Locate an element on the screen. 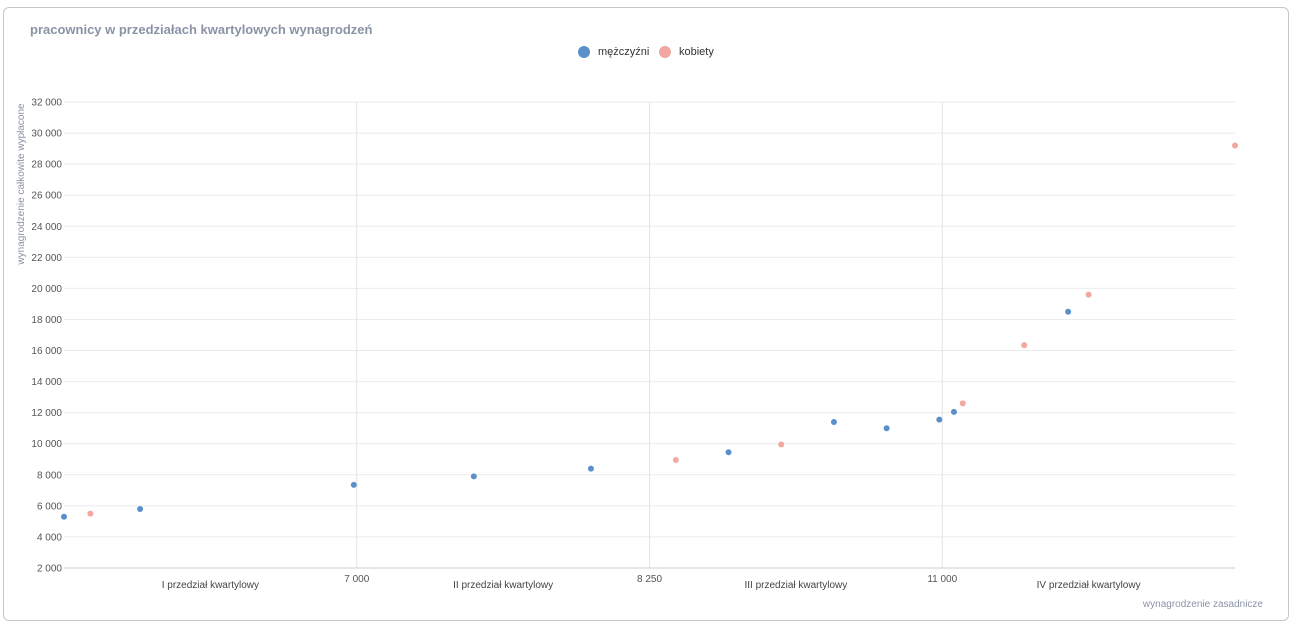  x-axis-title: wynagrodzenie zasadnicze is located at coordinates (1203, 604).